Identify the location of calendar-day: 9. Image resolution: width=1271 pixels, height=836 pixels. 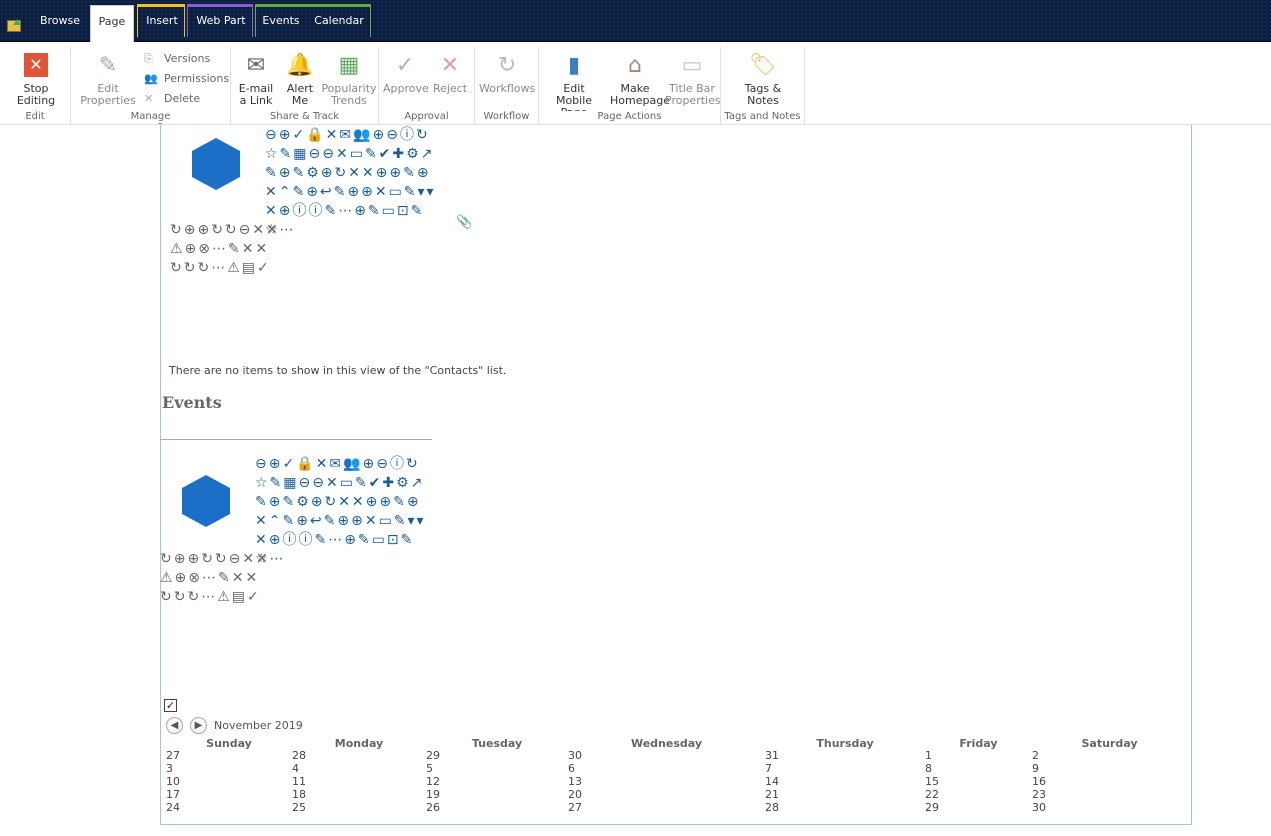
(1035, 768).